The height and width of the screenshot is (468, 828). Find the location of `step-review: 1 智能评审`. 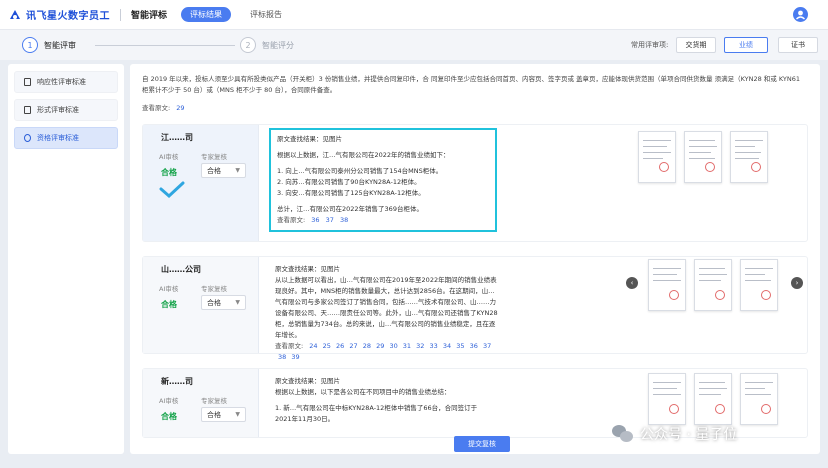

step-review: 1 智能评审 is located at coordinates (49, 45).